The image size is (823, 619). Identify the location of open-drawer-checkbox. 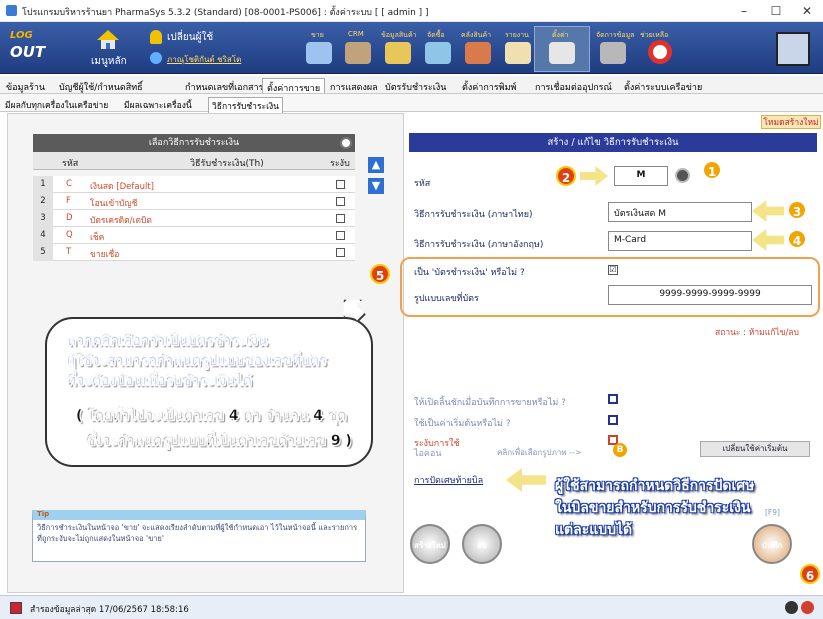
(613, 399).